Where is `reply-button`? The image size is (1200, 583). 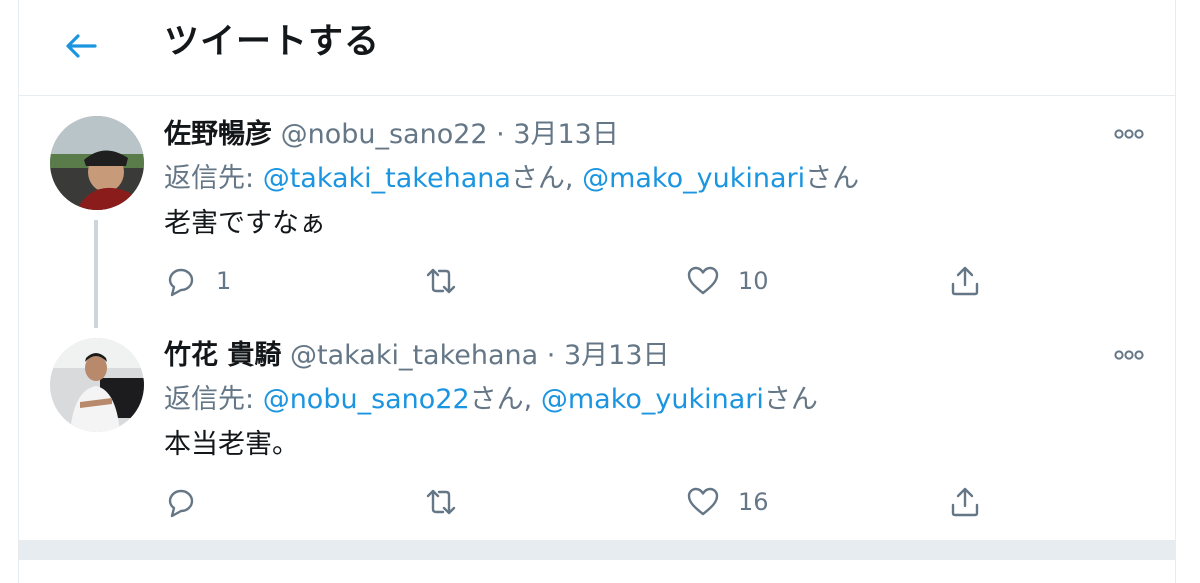
reply-button is located at coordinates (190, 502).